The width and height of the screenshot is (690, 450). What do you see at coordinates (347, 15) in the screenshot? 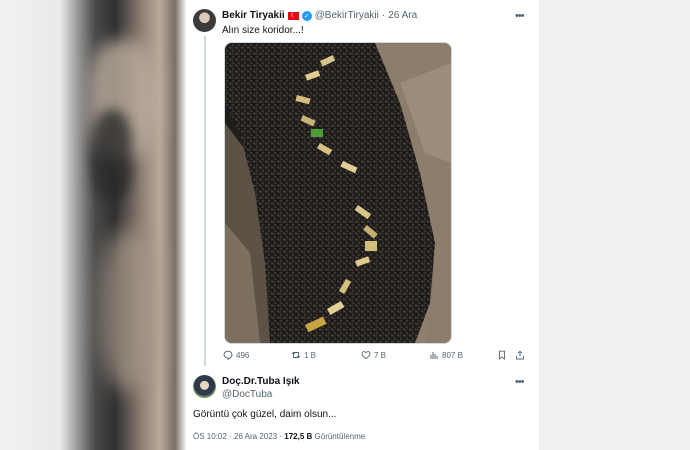
I see `author-handle: @BekirTiryakii` at bounding box center [347, 15].